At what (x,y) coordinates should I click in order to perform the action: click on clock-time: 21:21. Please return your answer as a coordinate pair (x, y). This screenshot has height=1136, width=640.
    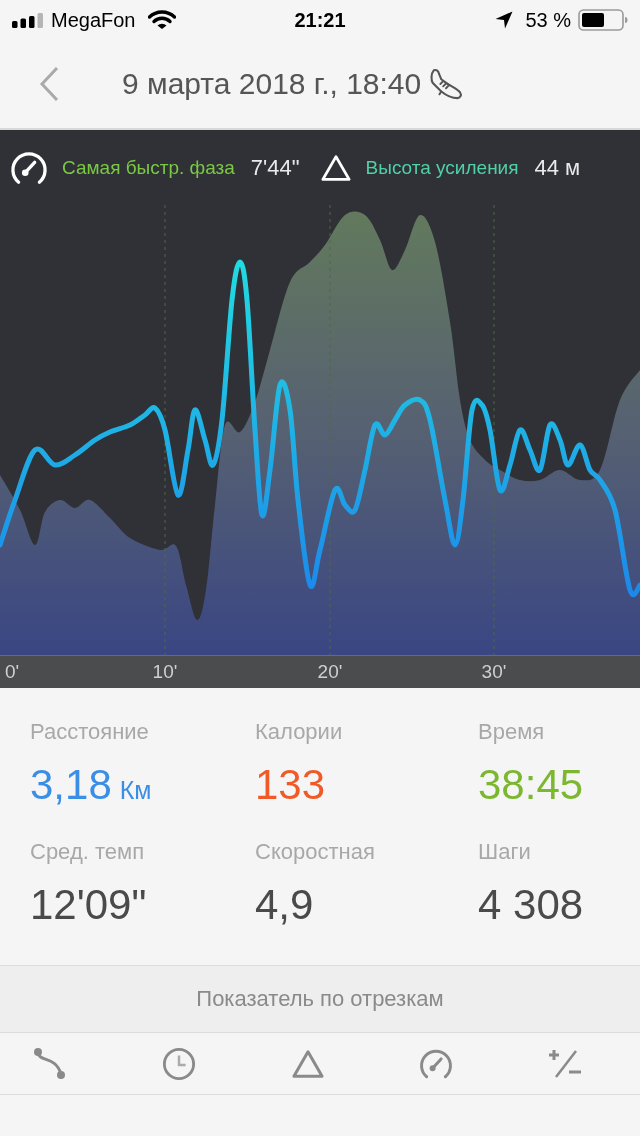
    Looking at the image, I should click on (320, 20).